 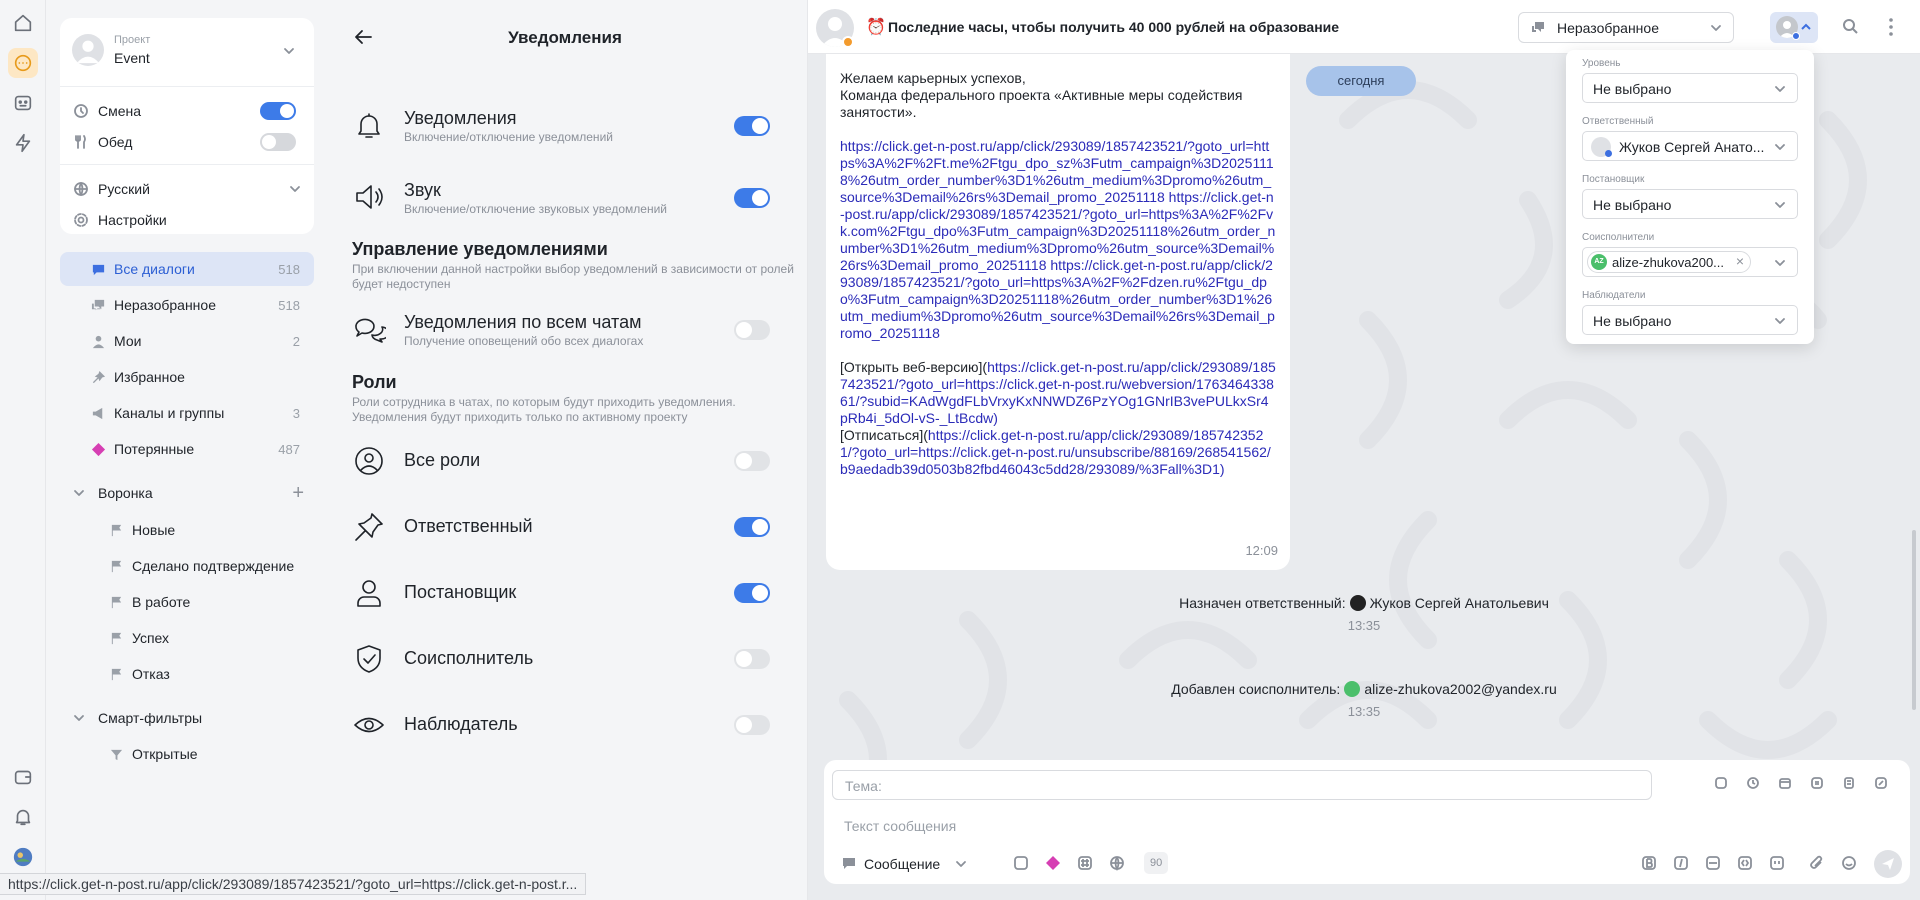 I want to click on nav-label: Каналы и группы, so click(x=169, y=413).